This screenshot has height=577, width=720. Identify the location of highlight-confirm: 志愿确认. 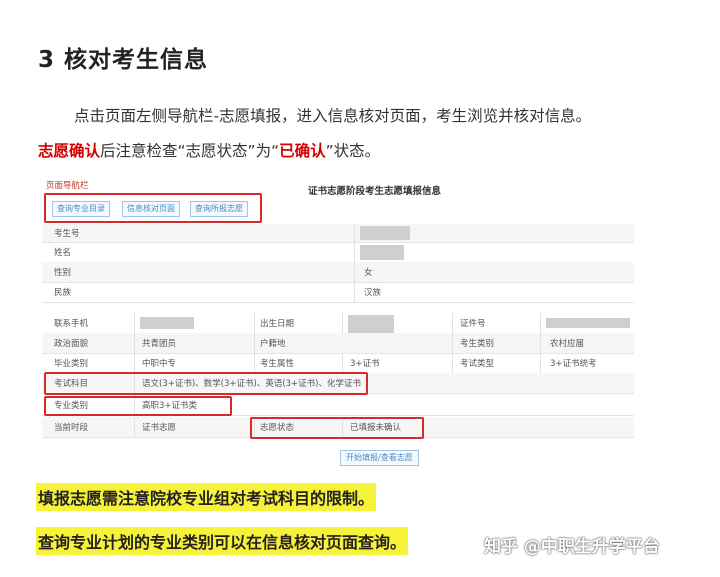
(69, 151).